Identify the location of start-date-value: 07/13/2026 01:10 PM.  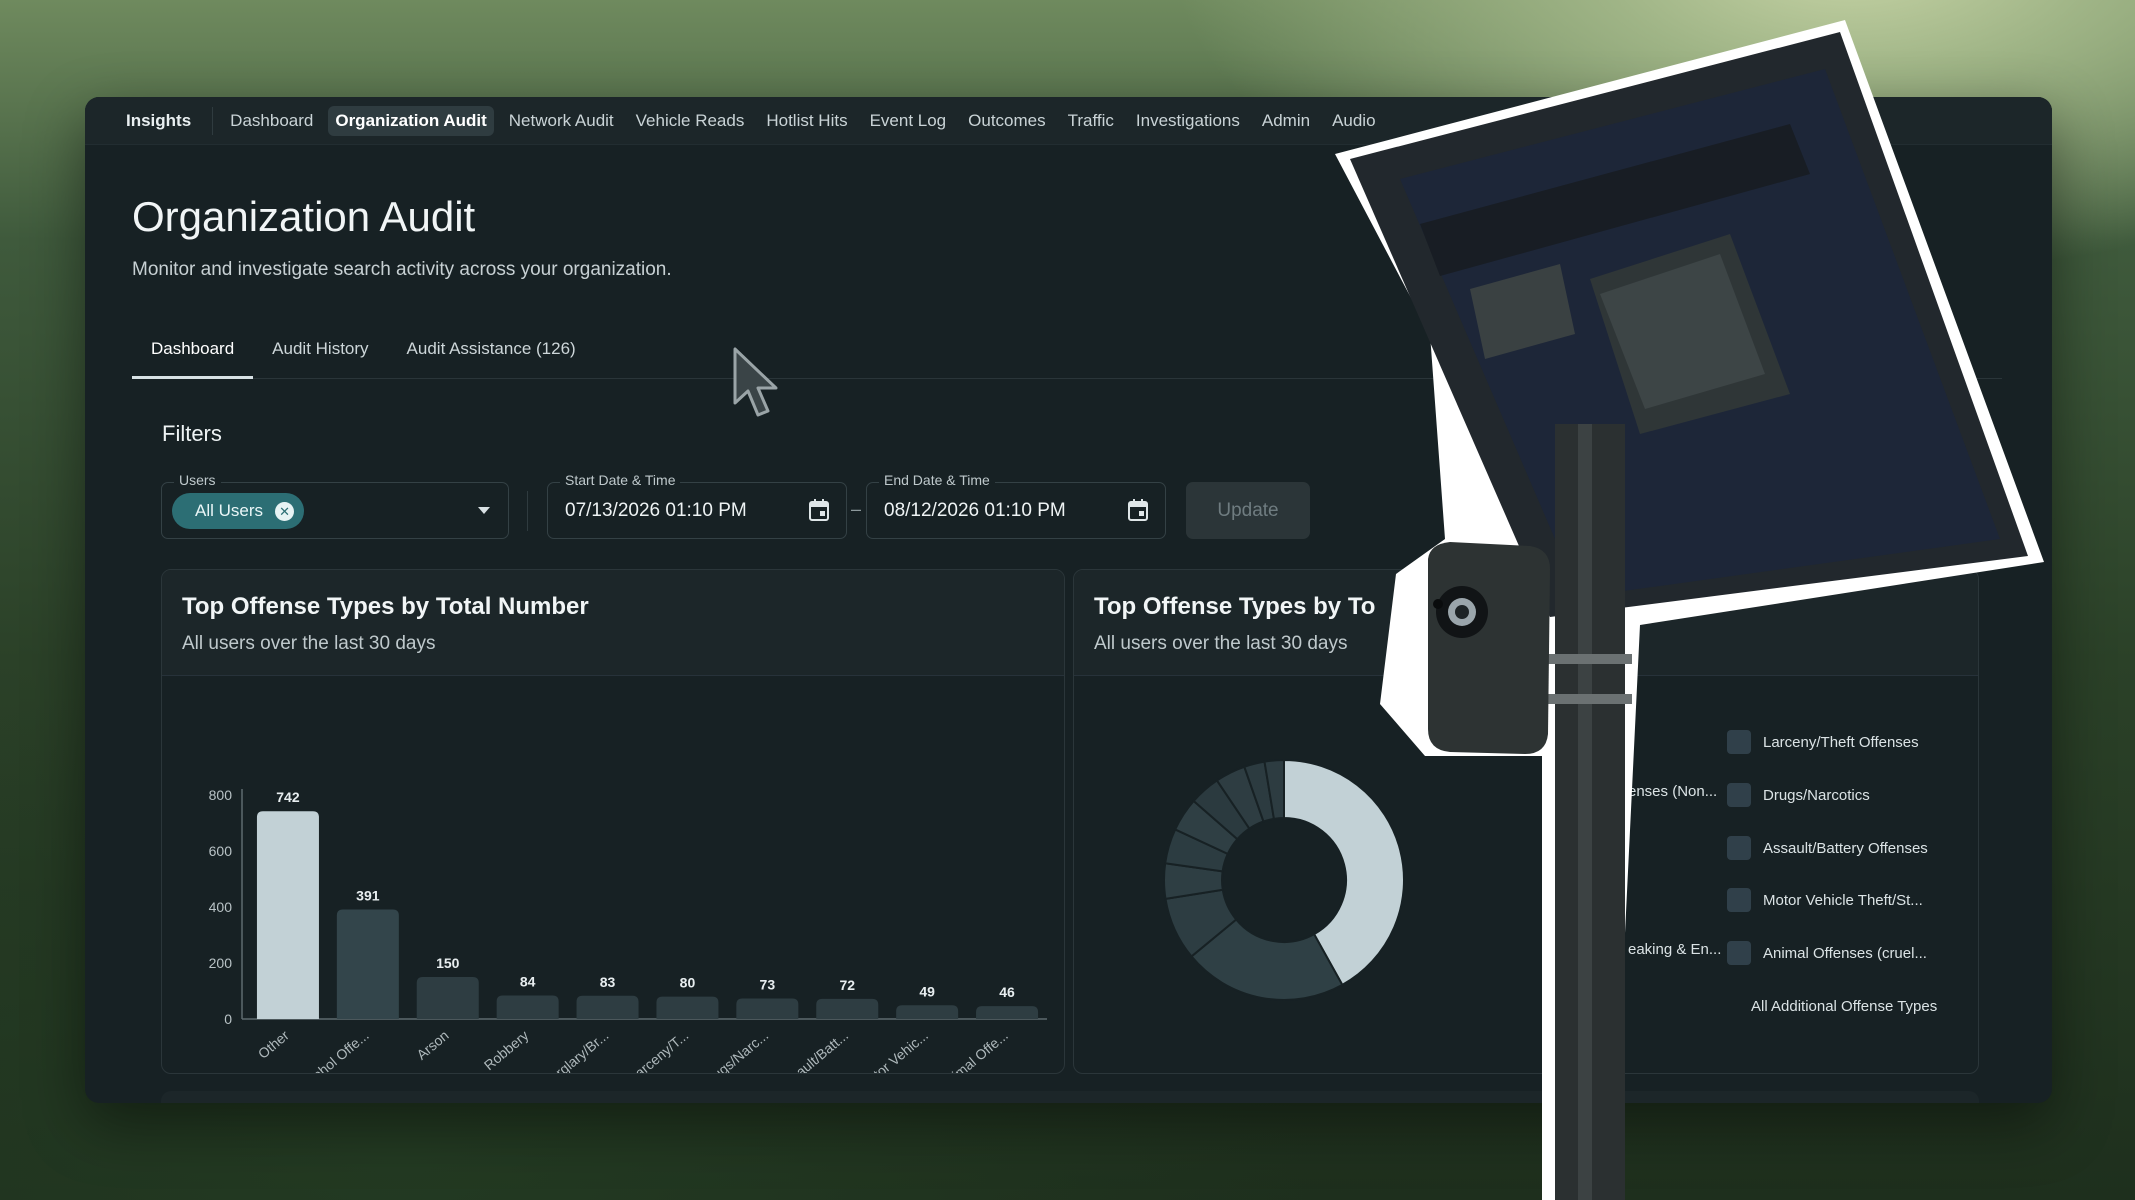
(656, 510).